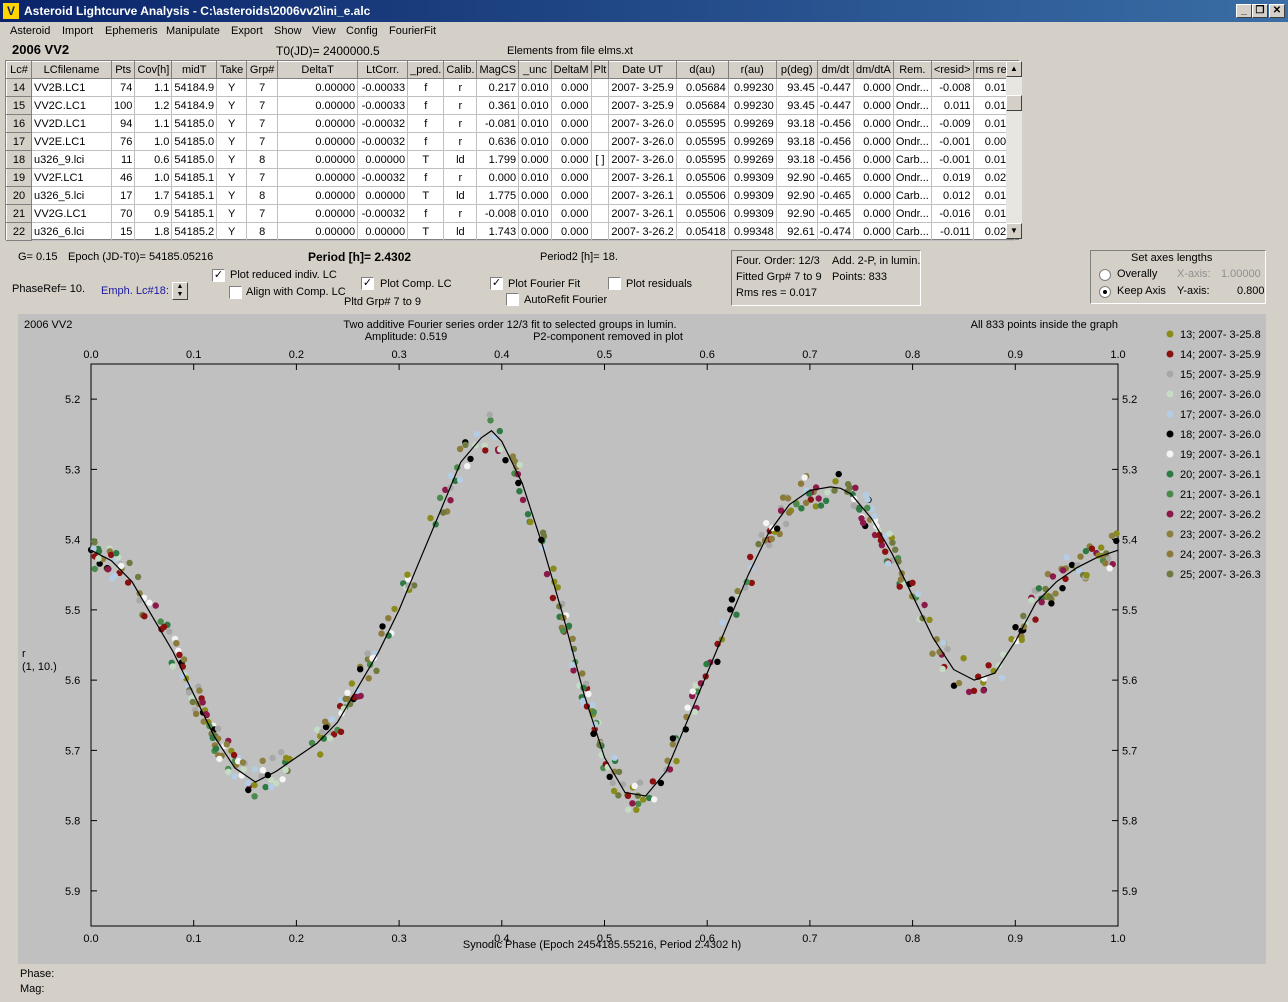 The width and height of the screenshot is (1288, 1002). What do you see at coordinates (383, 105) in the screenshot?
I see `table-cell: -0.00033` at bounding box center [383, 105].